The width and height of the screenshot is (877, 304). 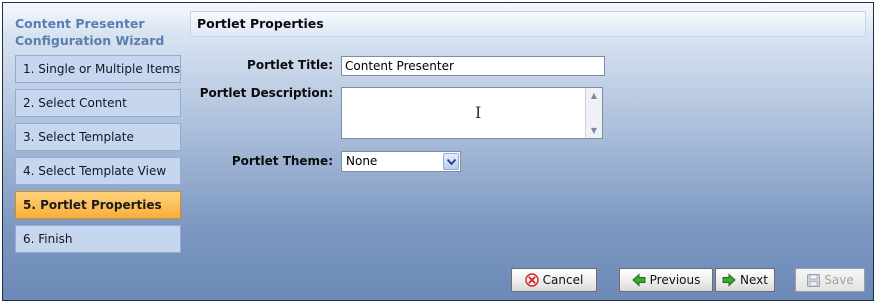 What do you see at coordinates (98, 239) in the screenshot?
I see `step-finish: 6. Finish` at bounding box center [98, 239].